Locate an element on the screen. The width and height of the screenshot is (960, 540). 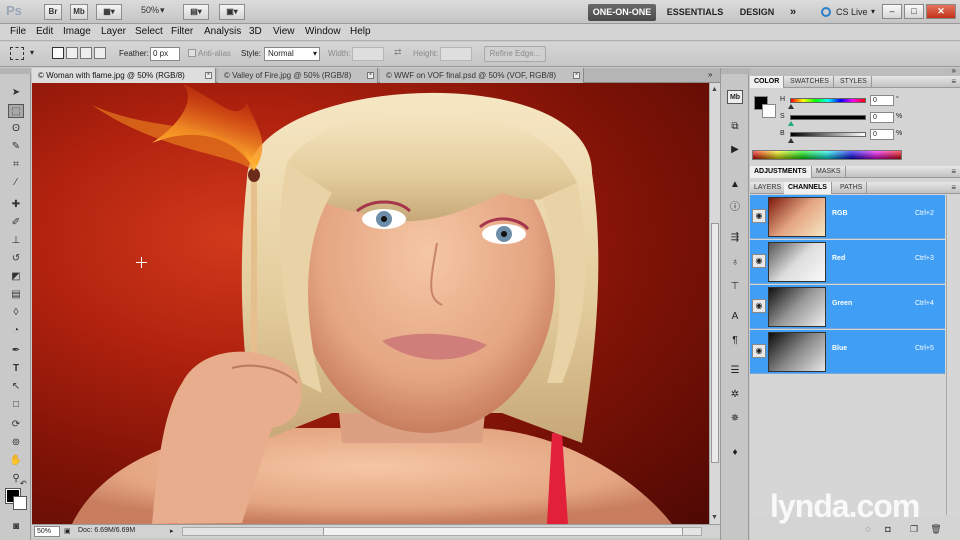
channel-row-blue: ◉ Blue Ctrl+5 is located at coordinates (847, 352).